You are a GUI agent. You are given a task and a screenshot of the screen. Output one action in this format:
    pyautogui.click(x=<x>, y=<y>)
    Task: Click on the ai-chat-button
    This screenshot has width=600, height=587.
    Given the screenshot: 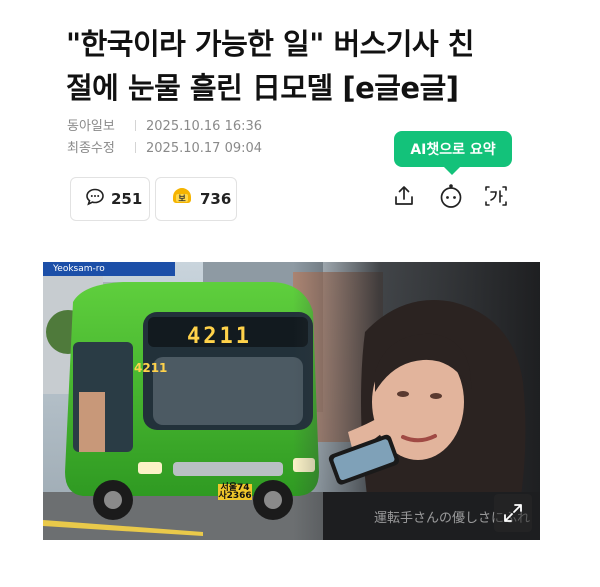 What is the action you would take?
    pyautogui.click(x=451, y=198)
    